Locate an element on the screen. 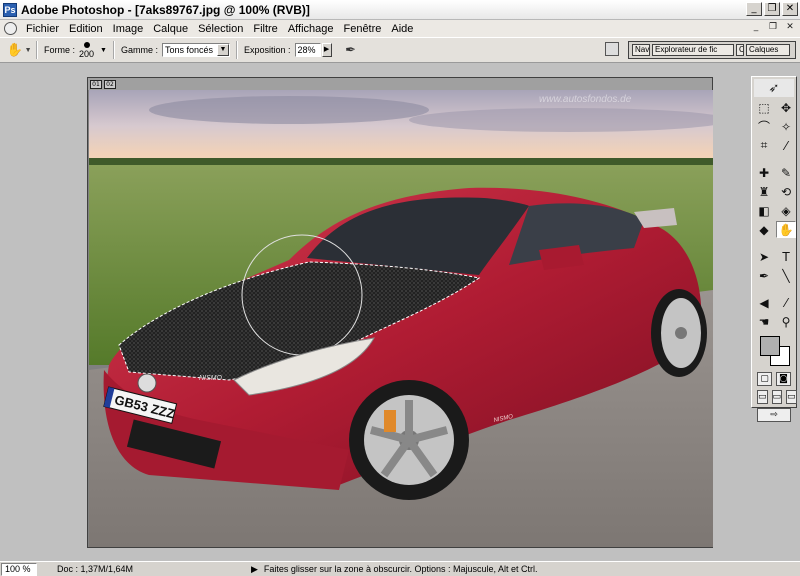 Image resolution: width=800 pixels, height=576 pixels. screen-mode-full-menu-icon: ▭ is located at coordinates (777, 397).